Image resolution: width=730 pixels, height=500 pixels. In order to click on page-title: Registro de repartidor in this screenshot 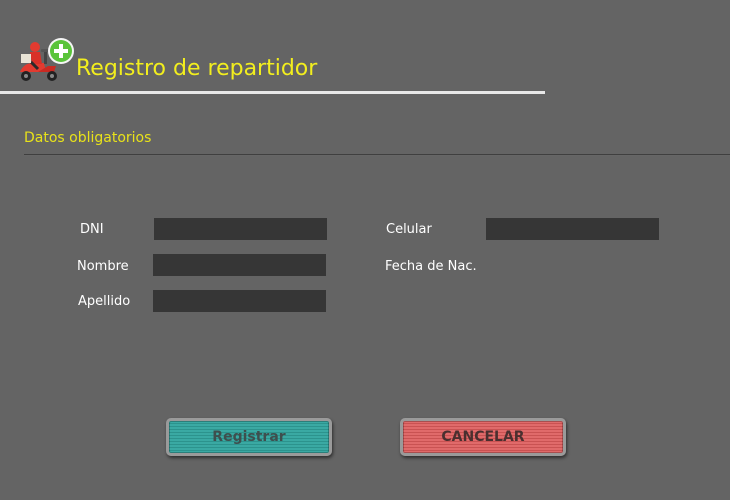, I will do `click(197, 68)`.